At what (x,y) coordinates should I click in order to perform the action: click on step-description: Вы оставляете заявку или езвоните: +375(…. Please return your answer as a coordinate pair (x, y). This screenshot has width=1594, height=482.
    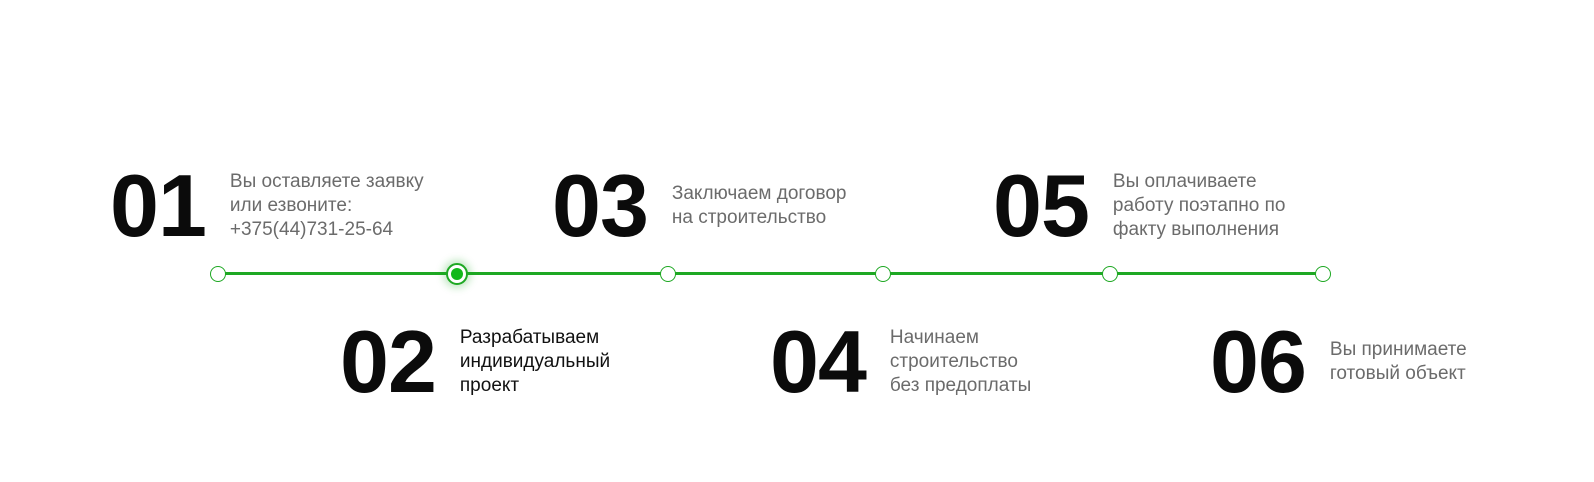
    Looking at the image, I should click on (326, 205).